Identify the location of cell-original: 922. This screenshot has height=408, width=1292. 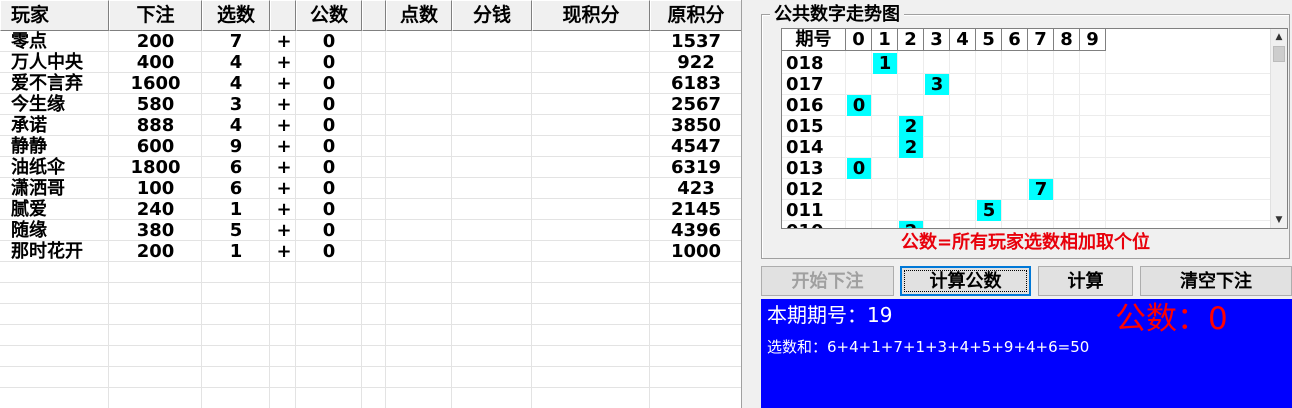
(696, 62).